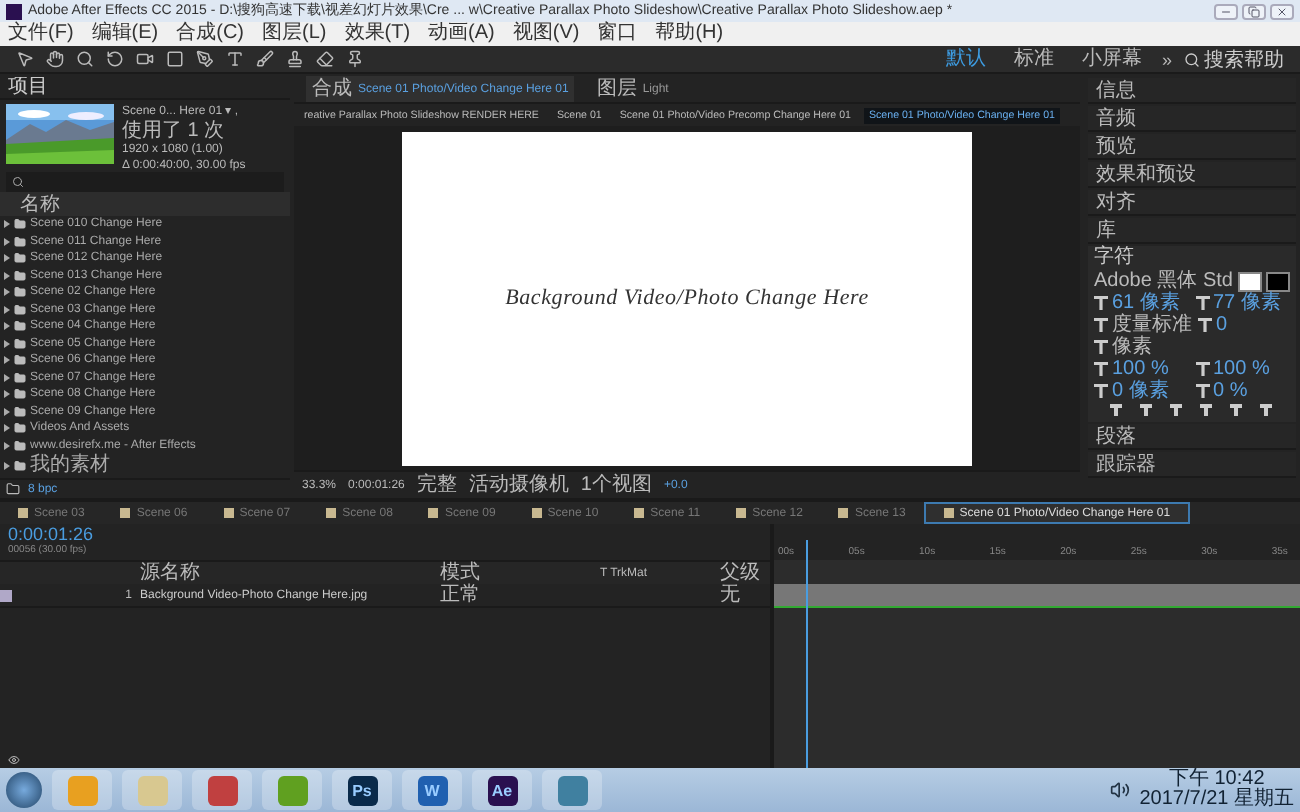  I want to click on taskbar-app: Ae, so click(502, 790).